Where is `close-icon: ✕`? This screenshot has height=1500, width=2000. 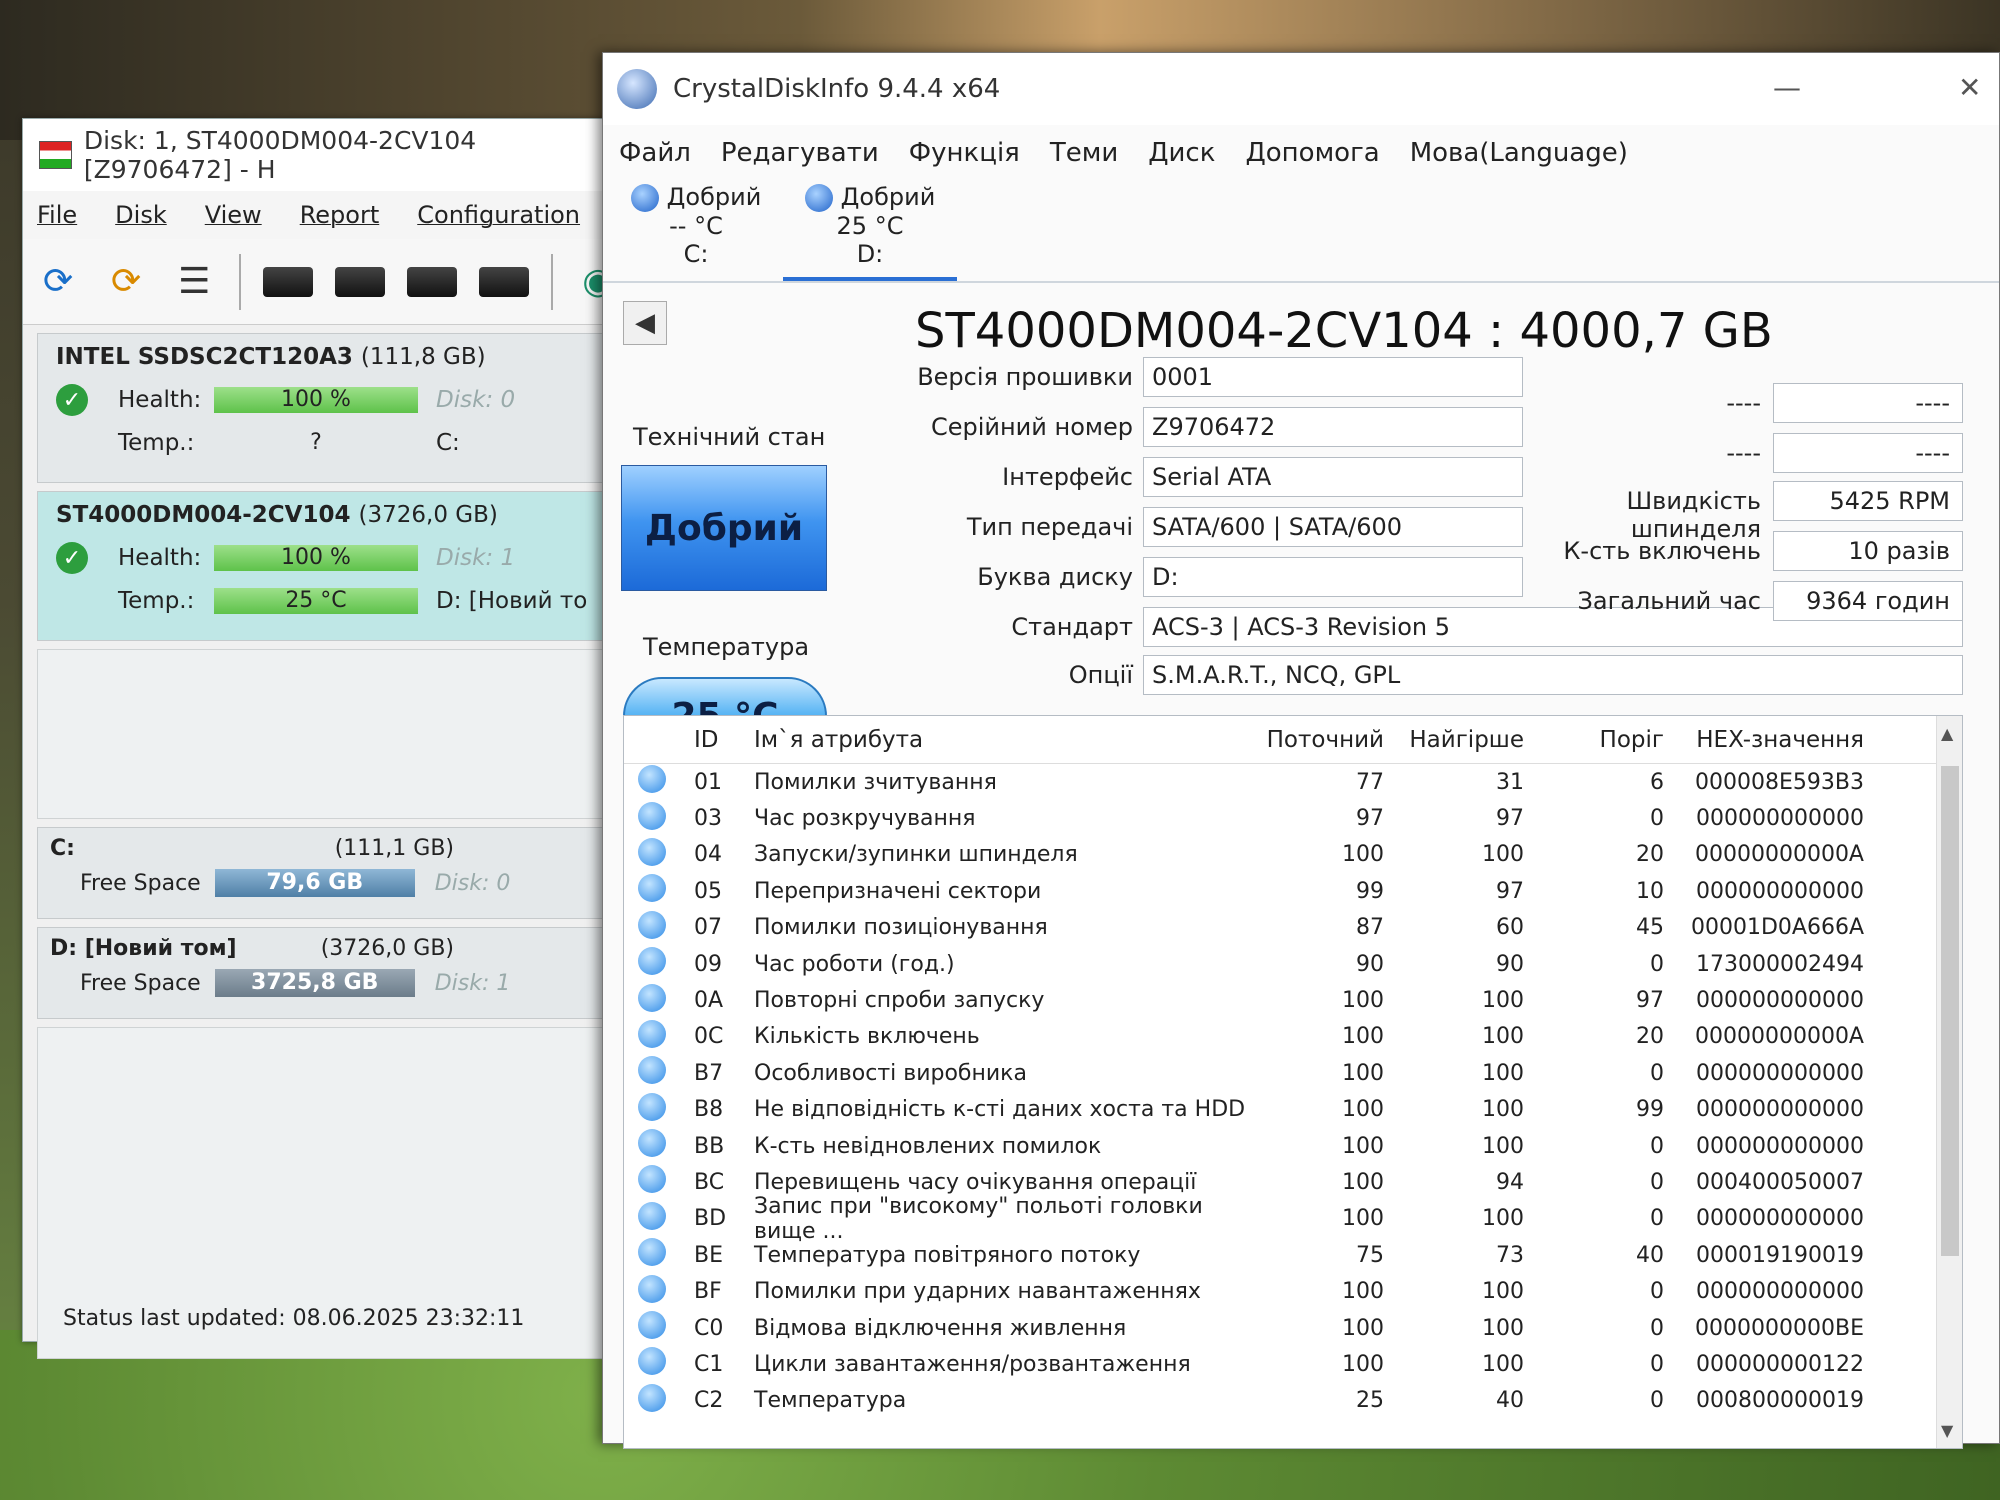 close-icon: ✕ is located at coordinates (1969, 87).